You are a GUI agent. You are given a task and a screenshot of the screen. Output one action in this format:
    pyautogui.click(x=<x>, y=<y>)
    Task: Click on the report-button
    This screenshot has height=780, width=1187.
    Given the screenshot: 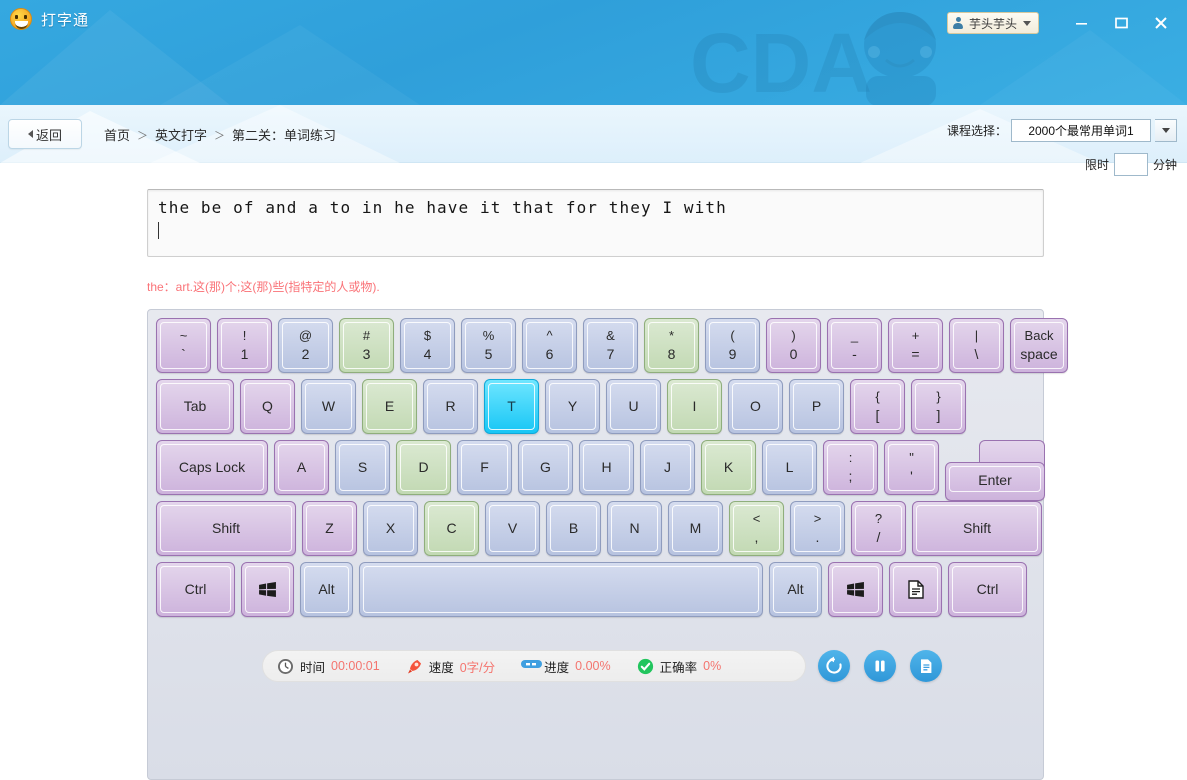 What is the action you would take?
    pyautogui.click(x=926, y=666)
    